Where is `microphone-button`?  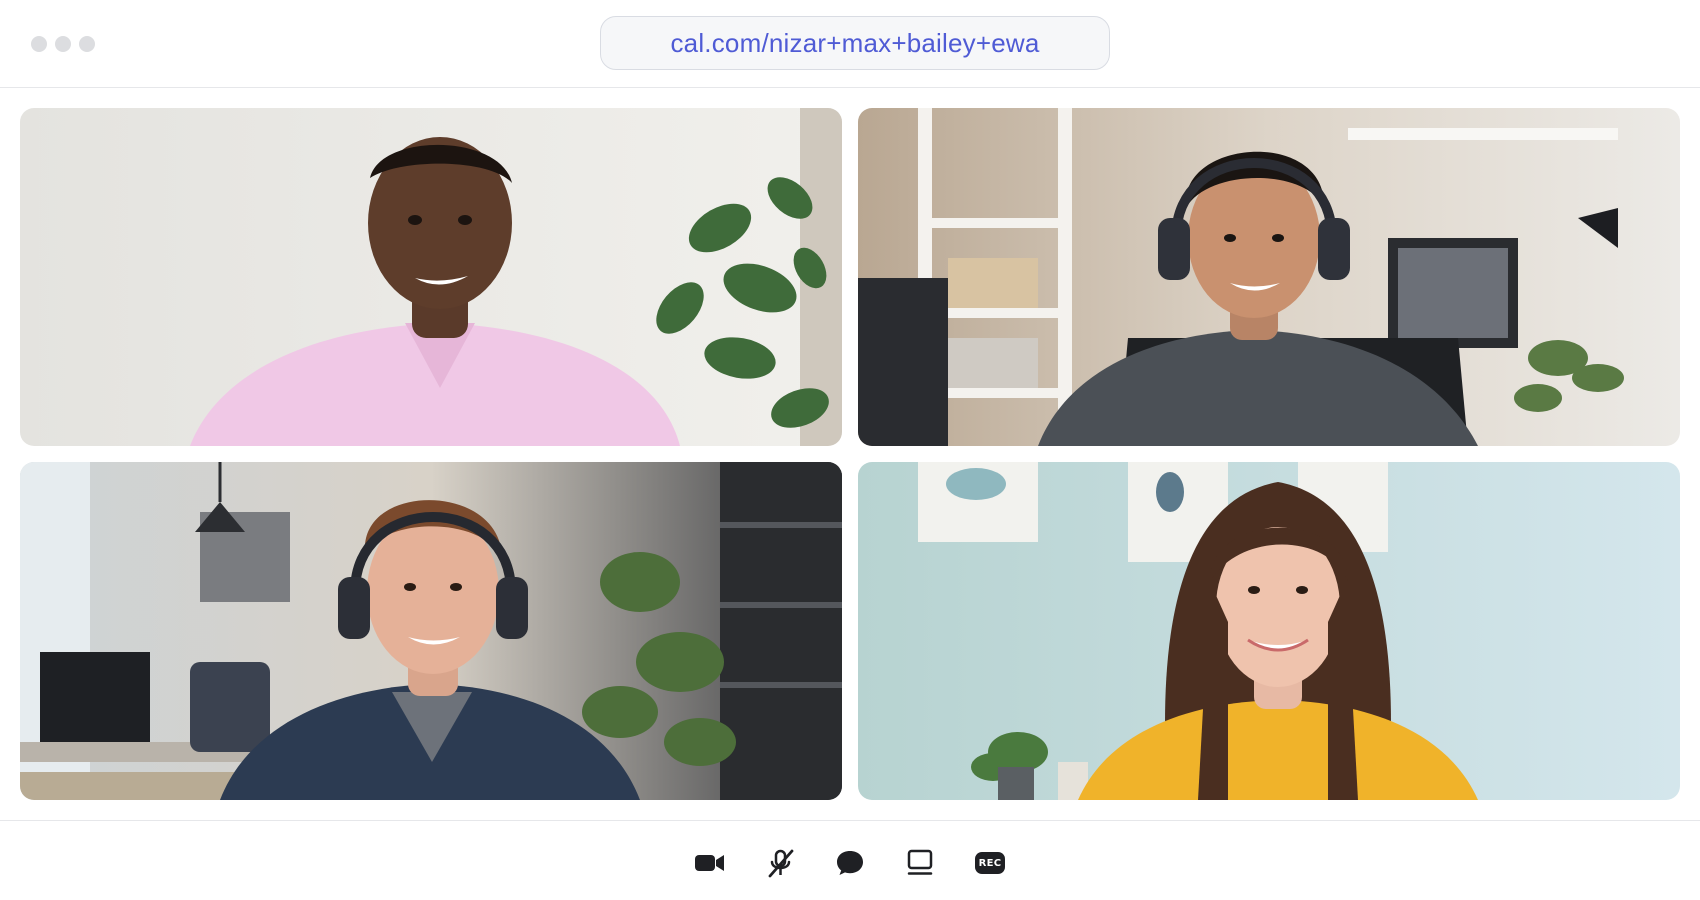 microphone-button is located at coordinates (780, 863).